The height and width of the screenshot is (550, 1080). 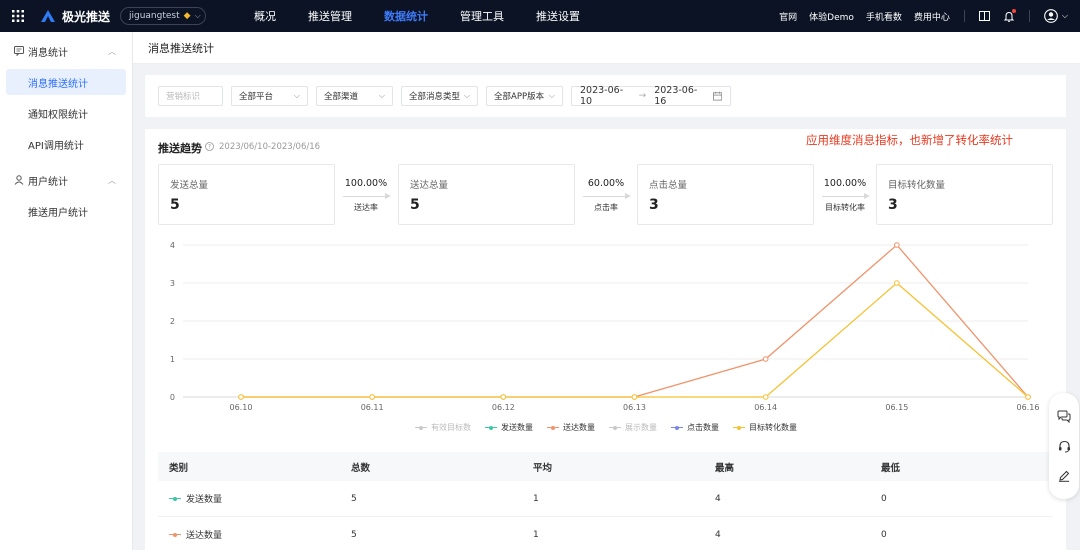 What do you see at coordinates (179, 468) in the screenshot?
I see `column-header-category: 类别` at bounding box center [179, 468].